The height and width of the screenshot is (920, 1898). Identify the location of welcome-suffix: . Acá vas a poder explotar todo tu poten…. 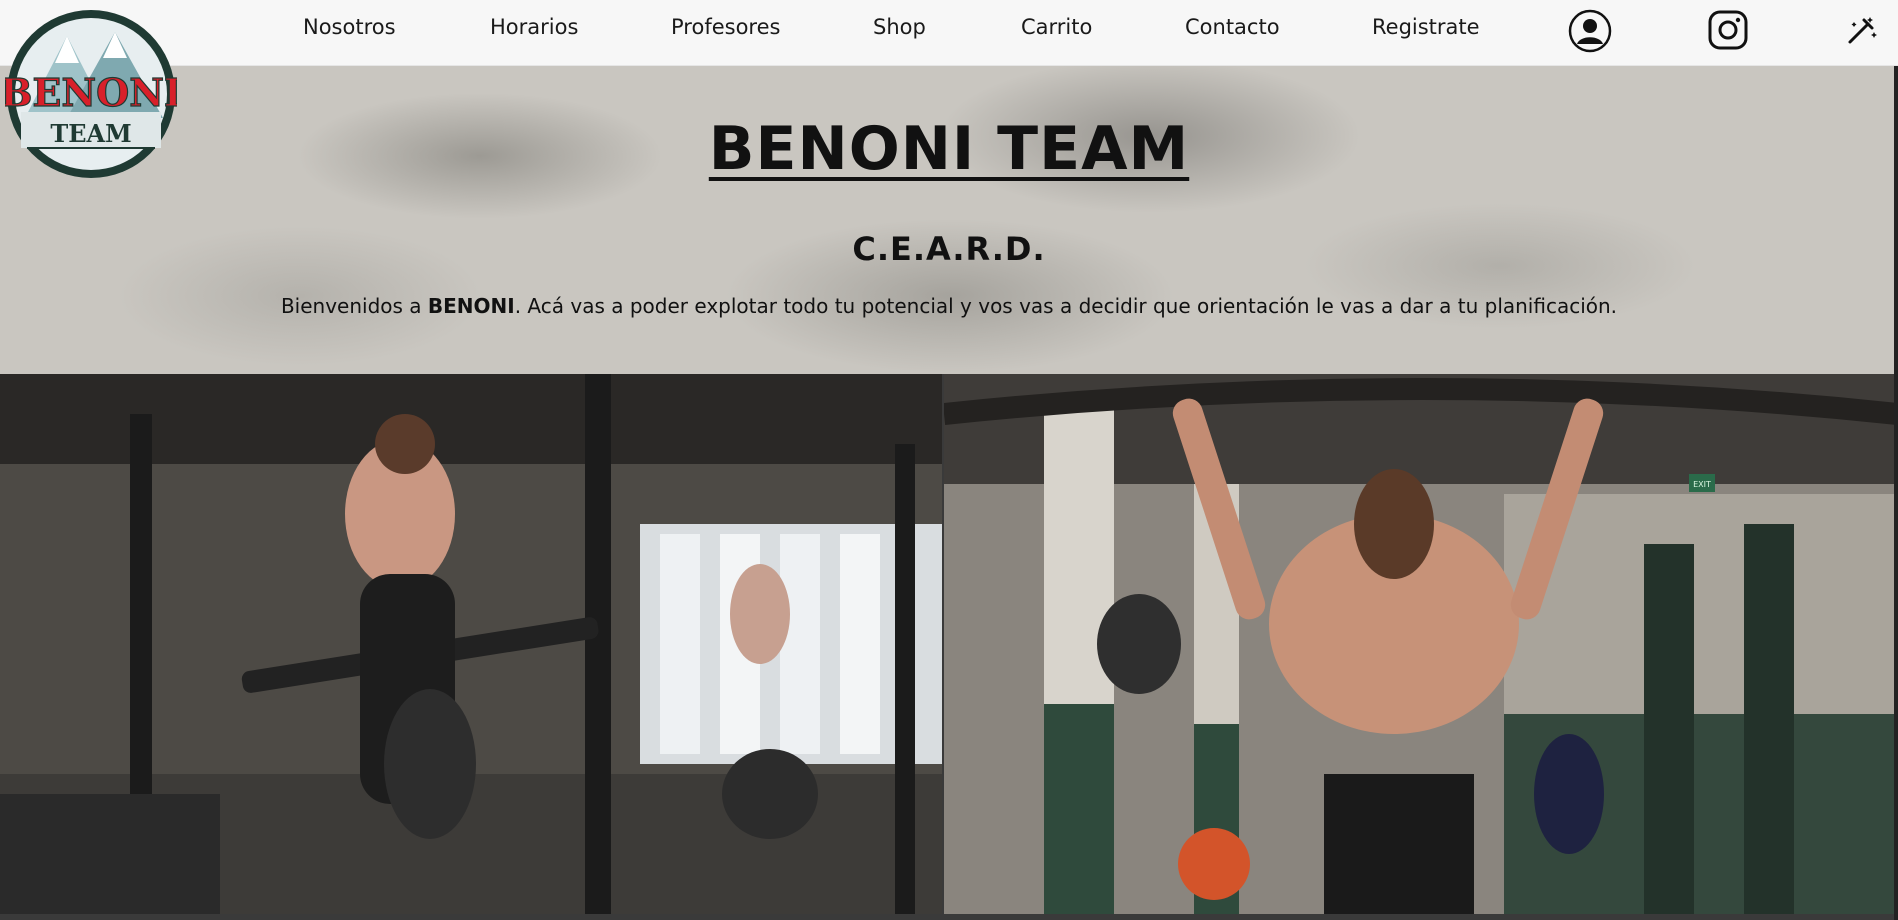
(1066, 306).